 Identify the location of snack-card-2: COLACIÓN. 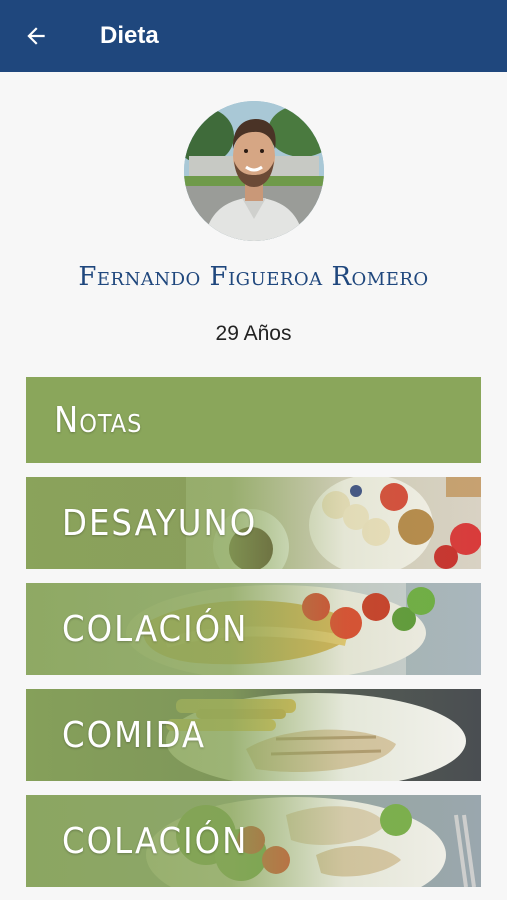
(253, 841).